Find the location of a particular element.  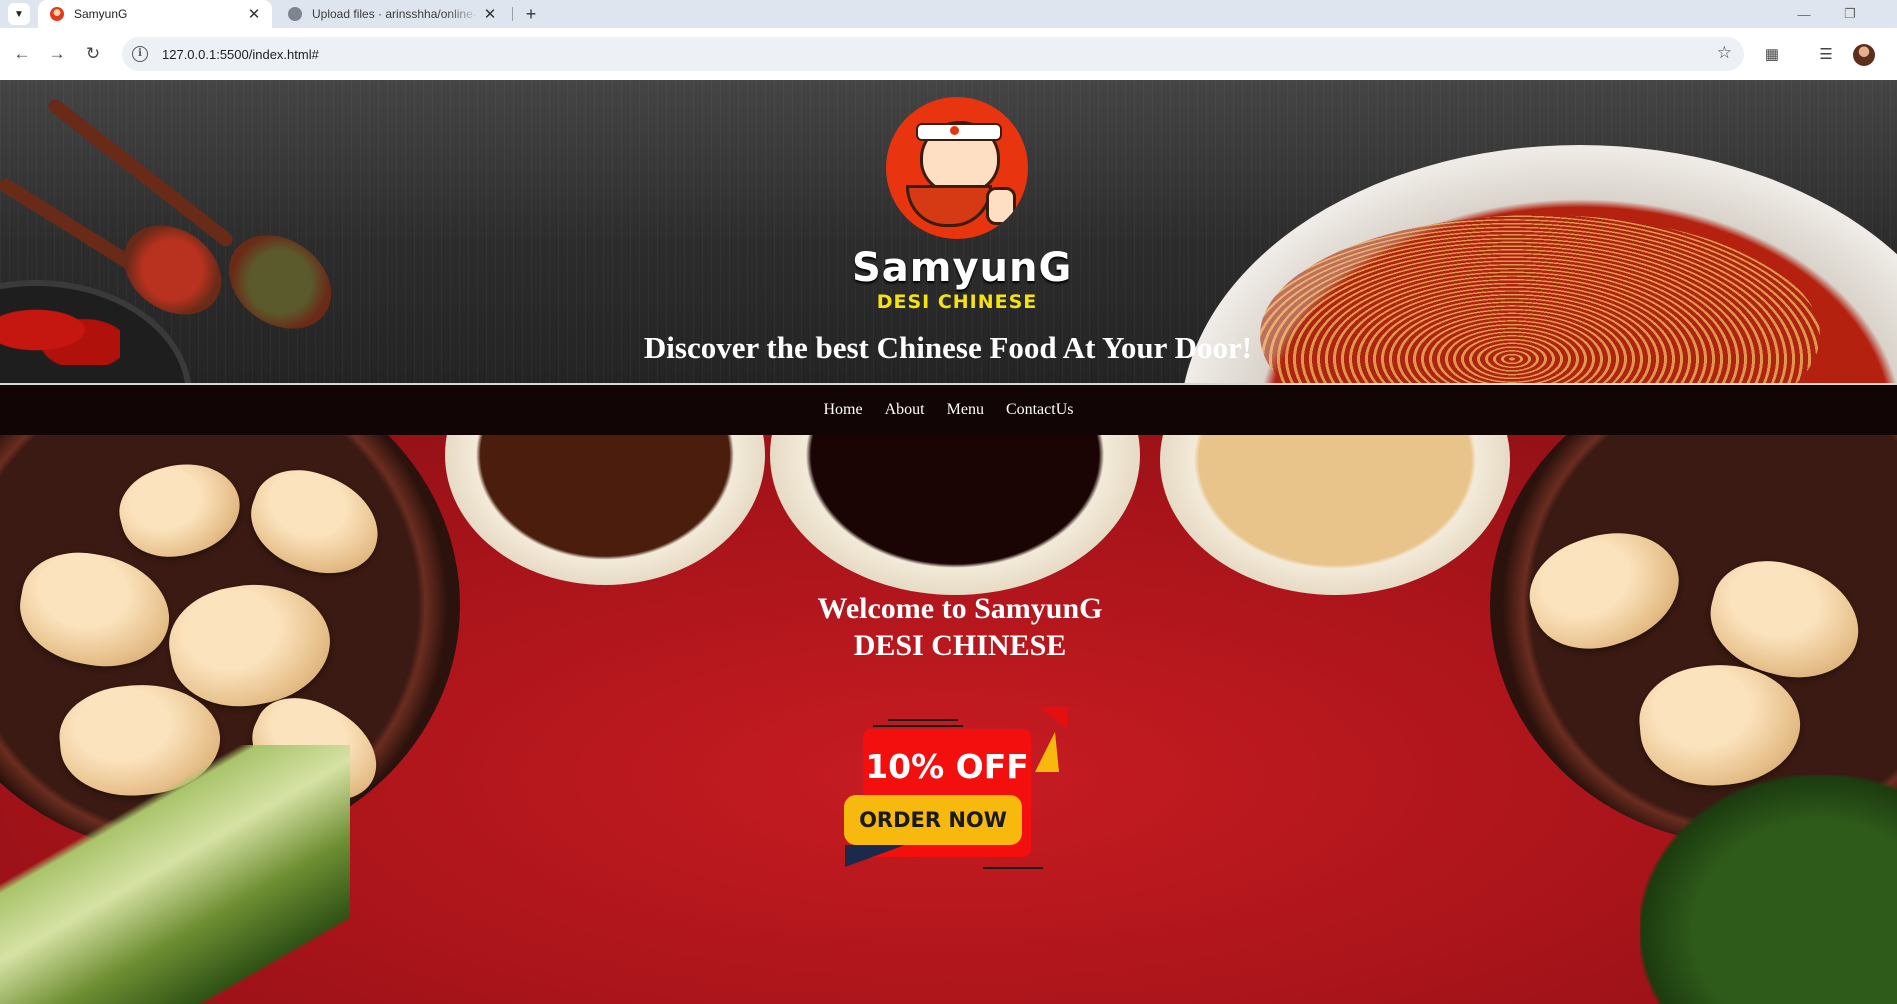

forward-arrow-icon: → is located at coordinates (57, 54).